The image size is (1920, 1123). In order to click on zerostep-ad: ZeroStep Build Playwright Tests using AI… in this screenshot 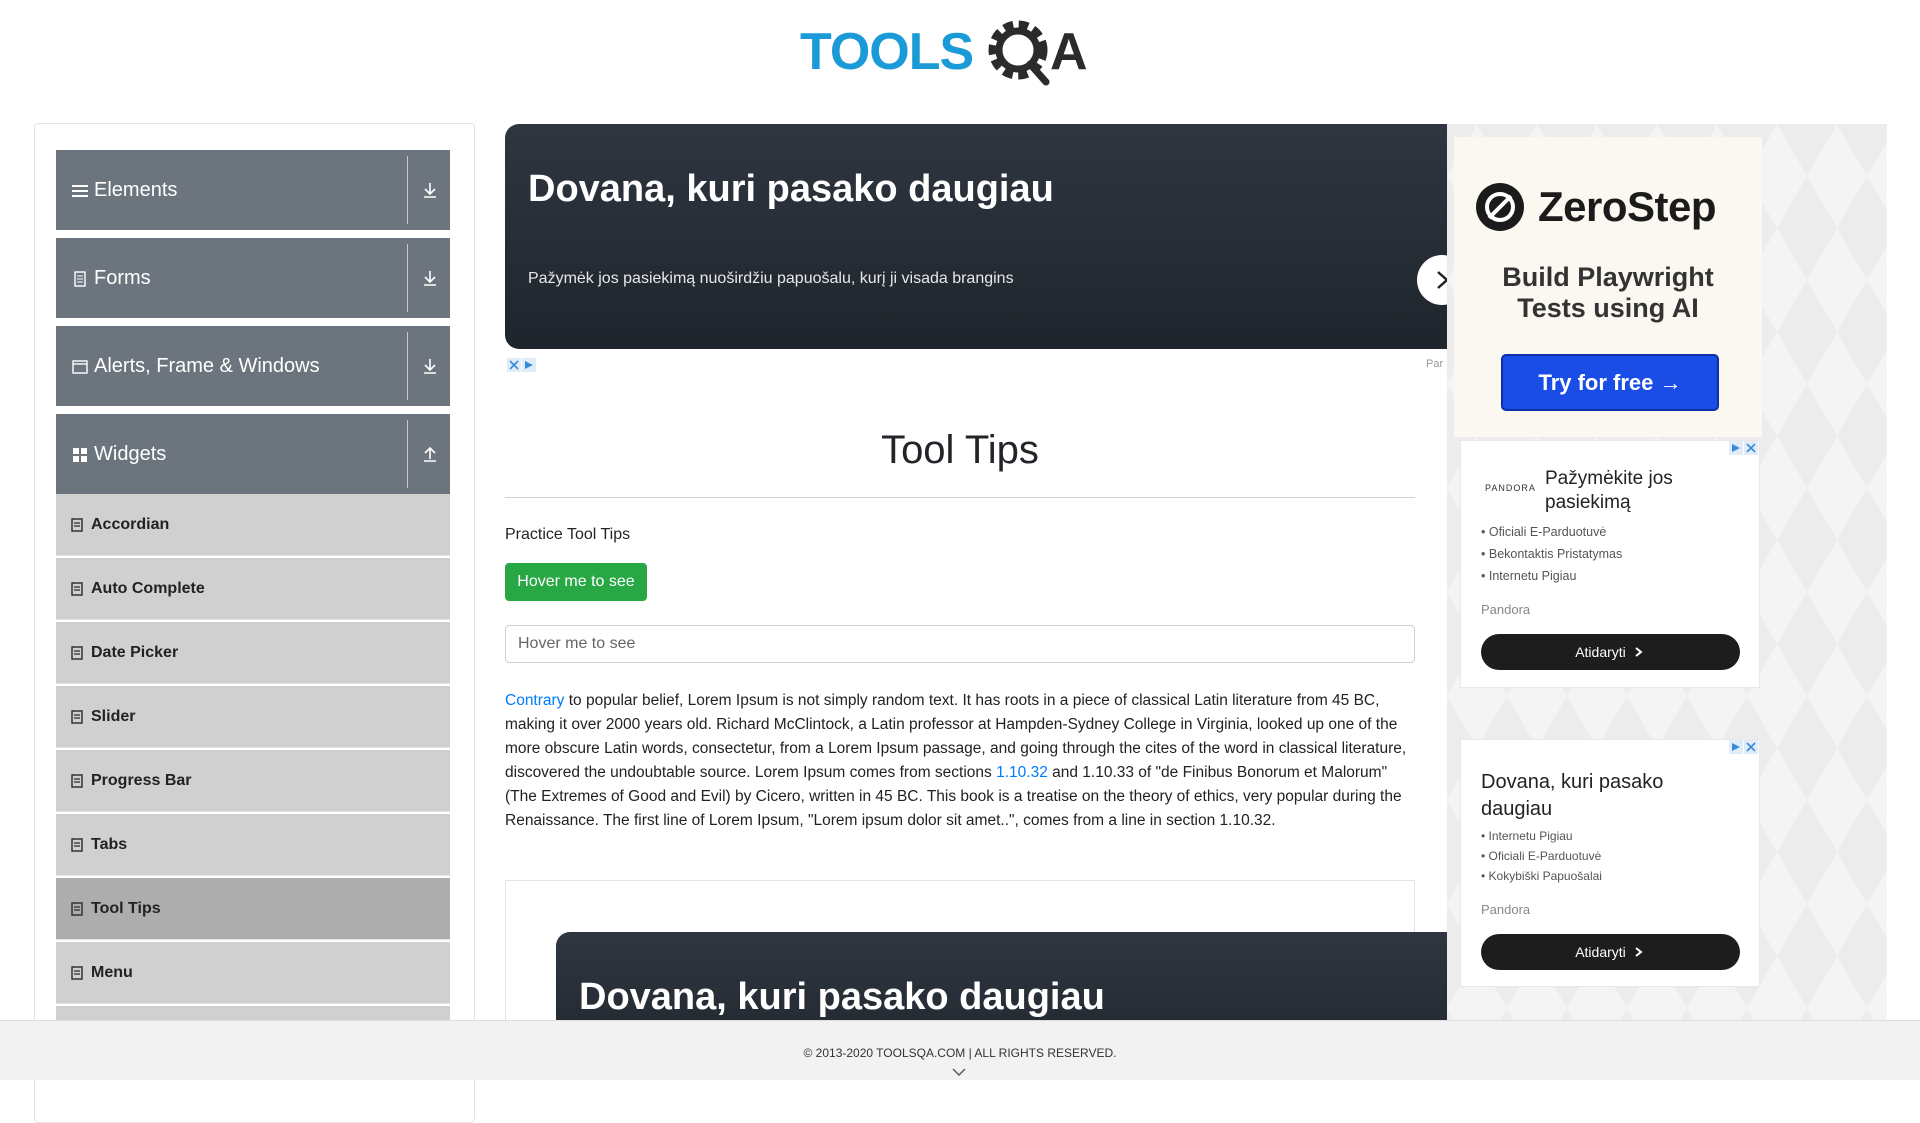, I will do `click(1608, 287)`.